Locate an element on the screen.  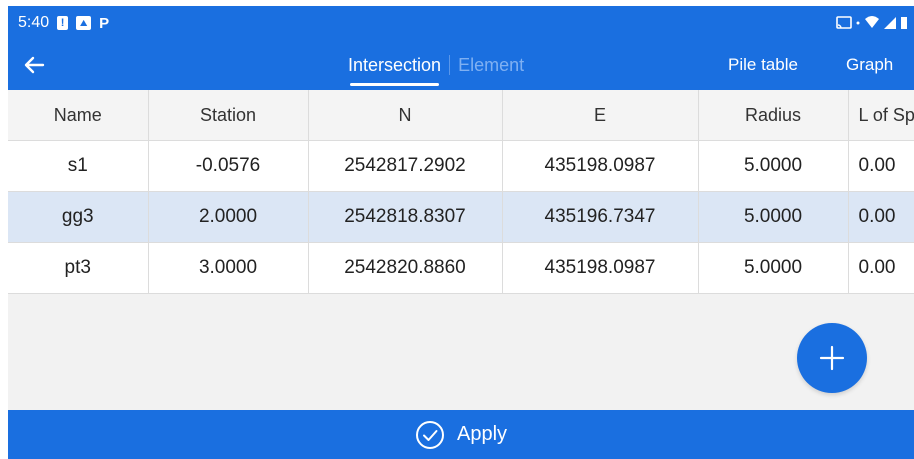
status-bar: 5:40 ! ⛰ P is located at coordinates (461, 23).